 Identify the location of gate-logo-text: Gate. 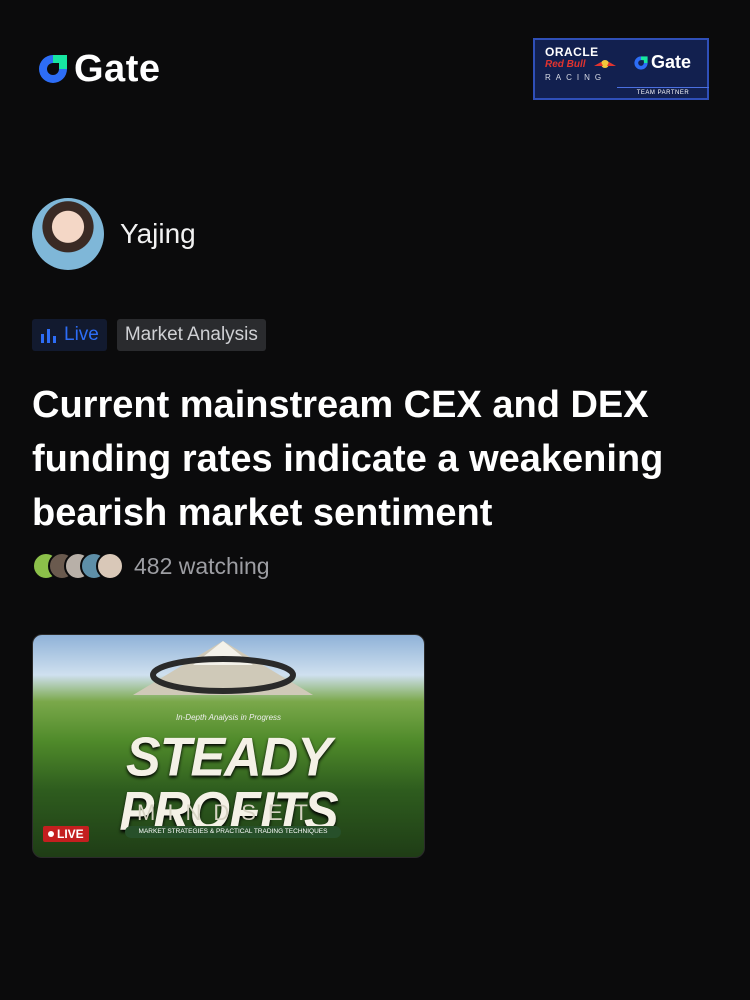
(117, 69).